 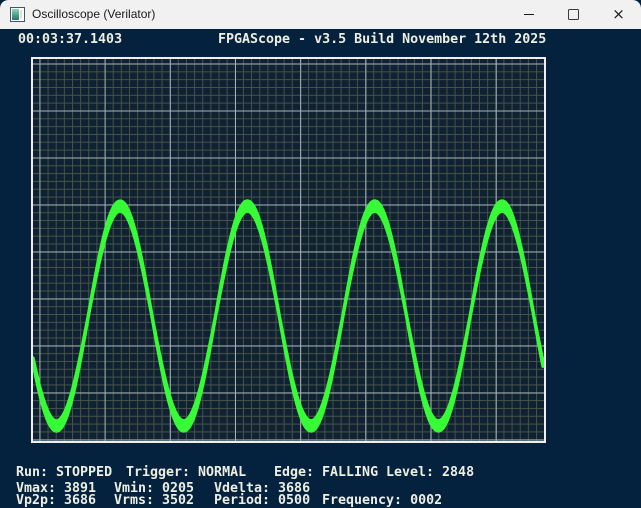 I want to click on close-icon: ×, so click(x=618, y=14).